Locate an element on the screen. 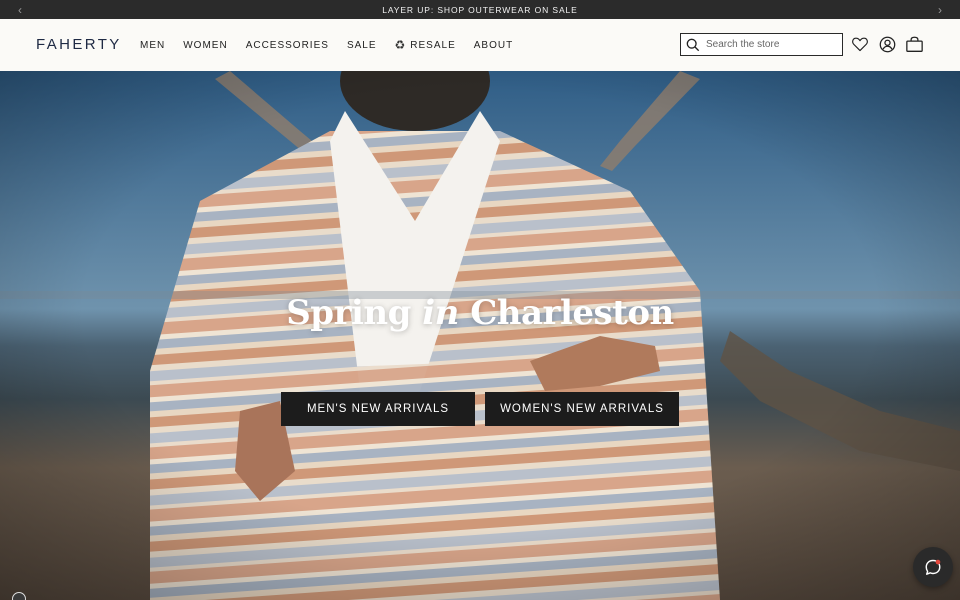  chat-button is located at coordinates (933, 567).